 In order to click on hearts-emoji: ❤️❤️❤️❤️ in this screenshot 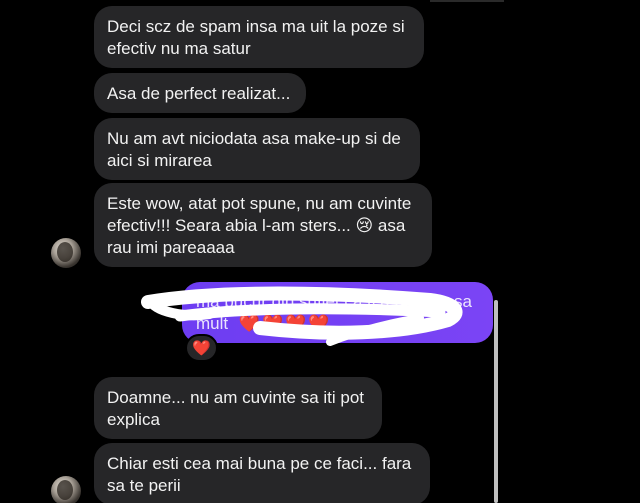, I will do `click(285, 323)`.